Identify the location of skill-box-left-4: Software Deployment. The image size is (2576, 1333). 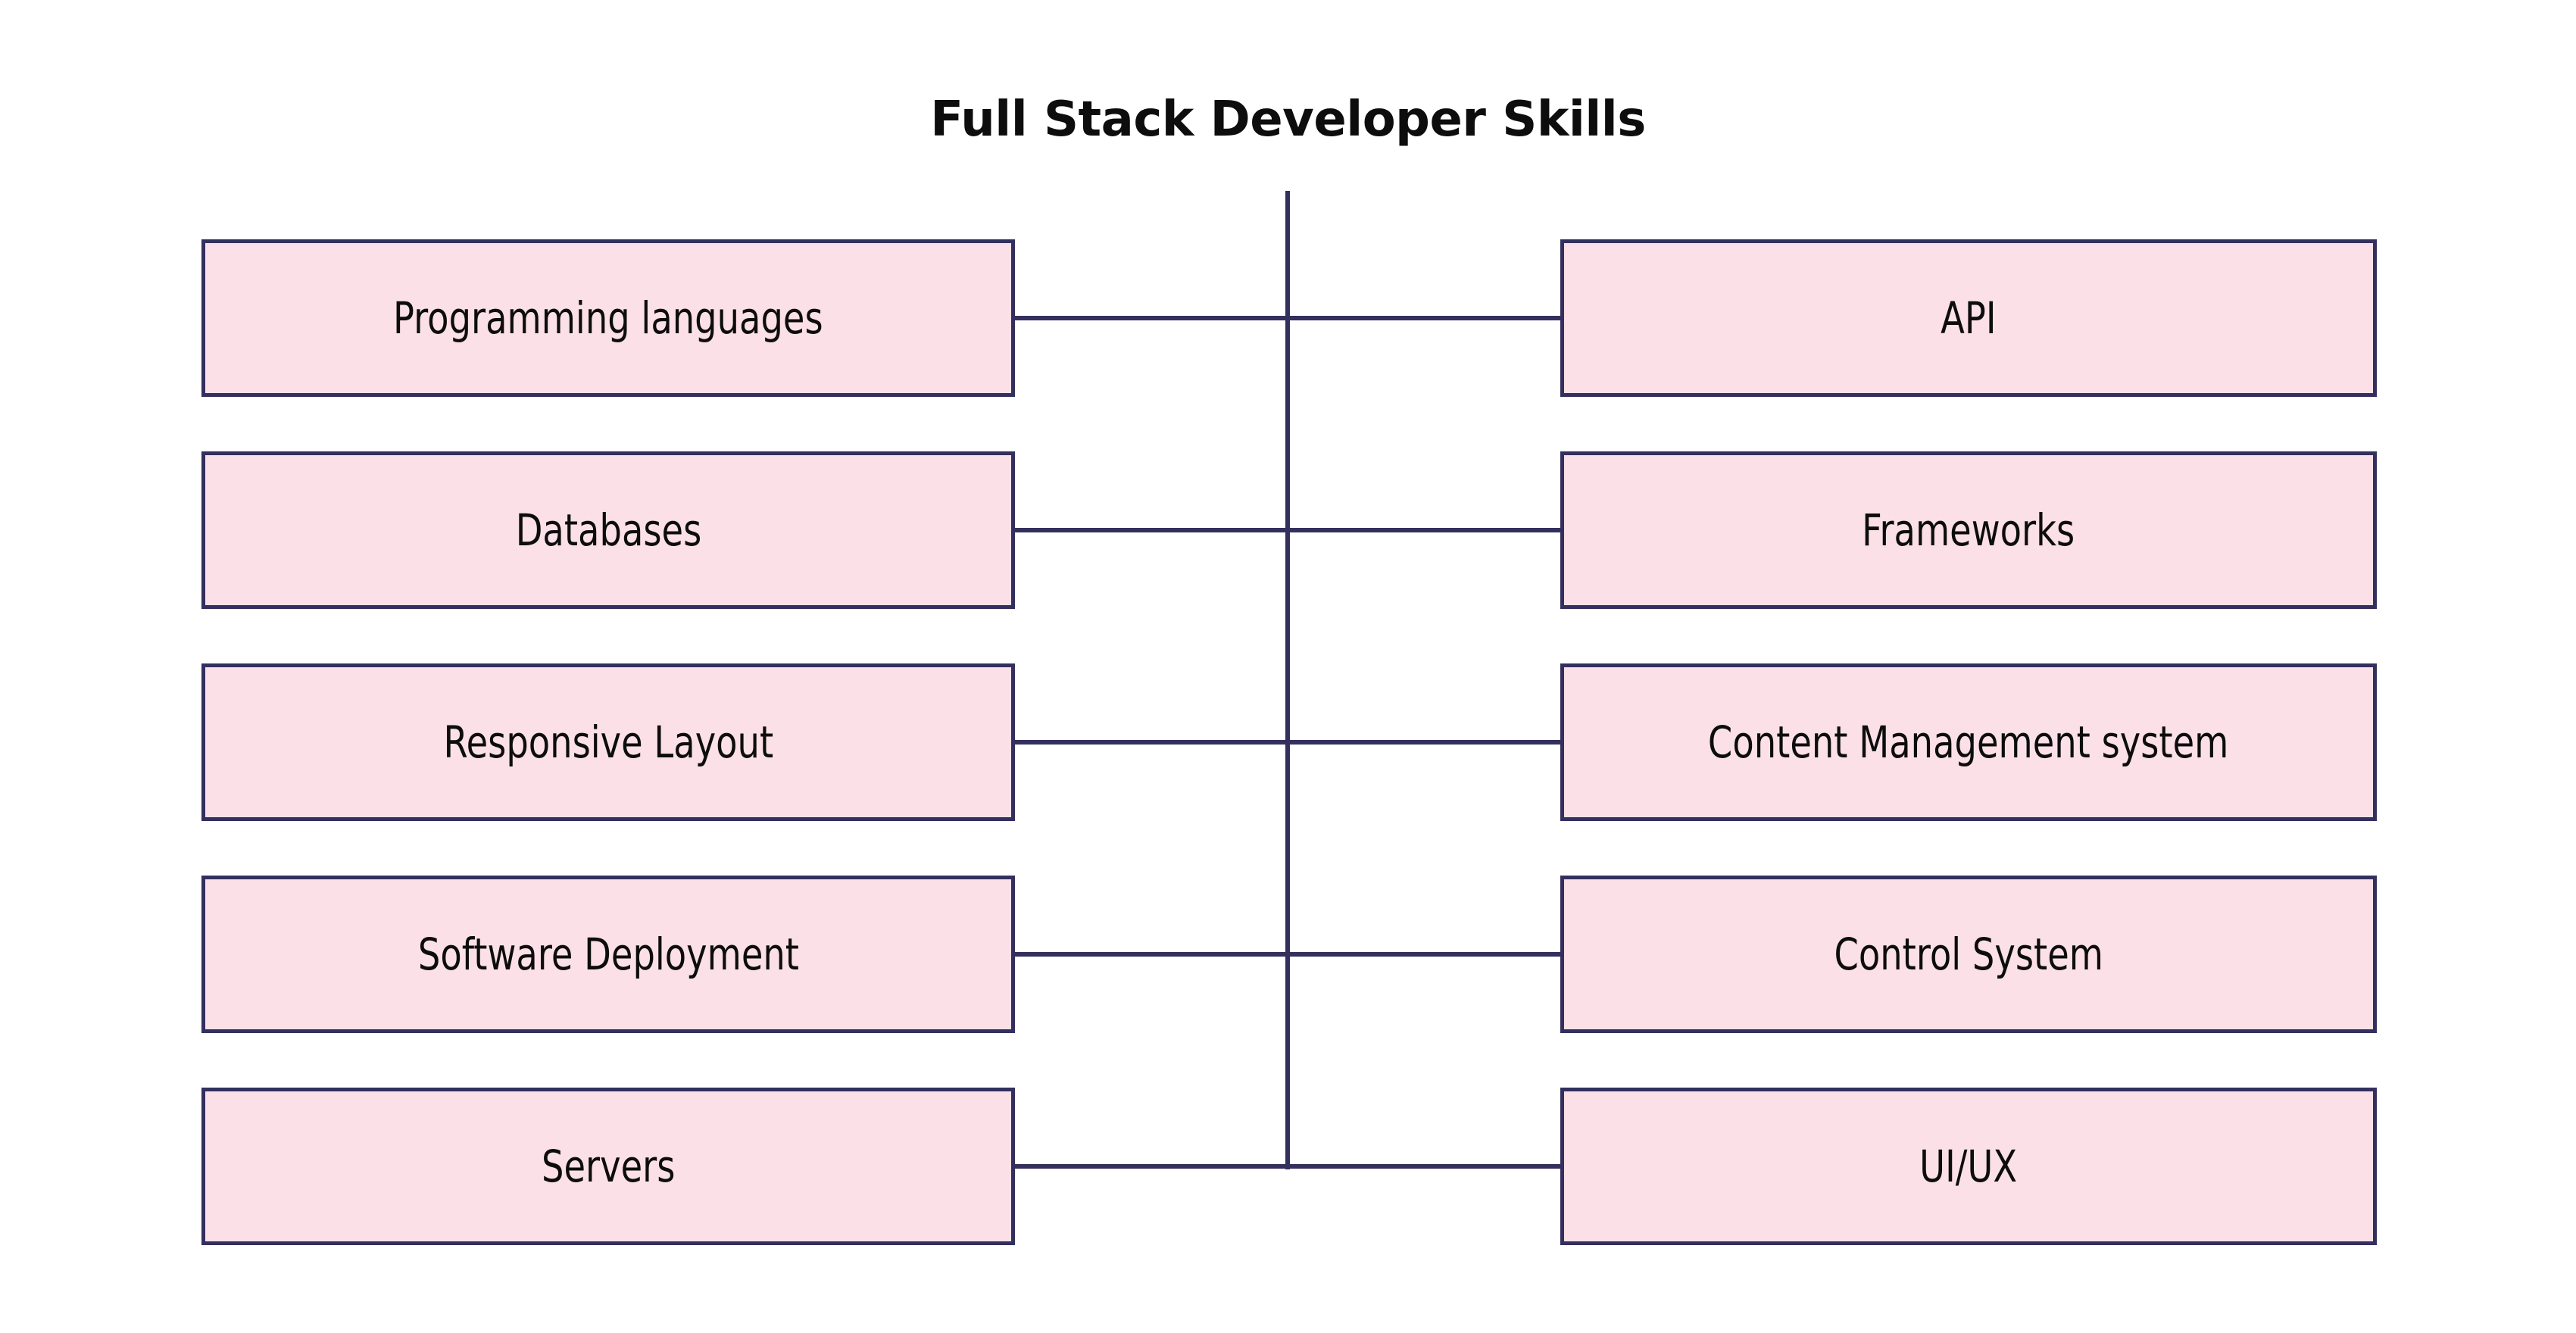
(608, 955).